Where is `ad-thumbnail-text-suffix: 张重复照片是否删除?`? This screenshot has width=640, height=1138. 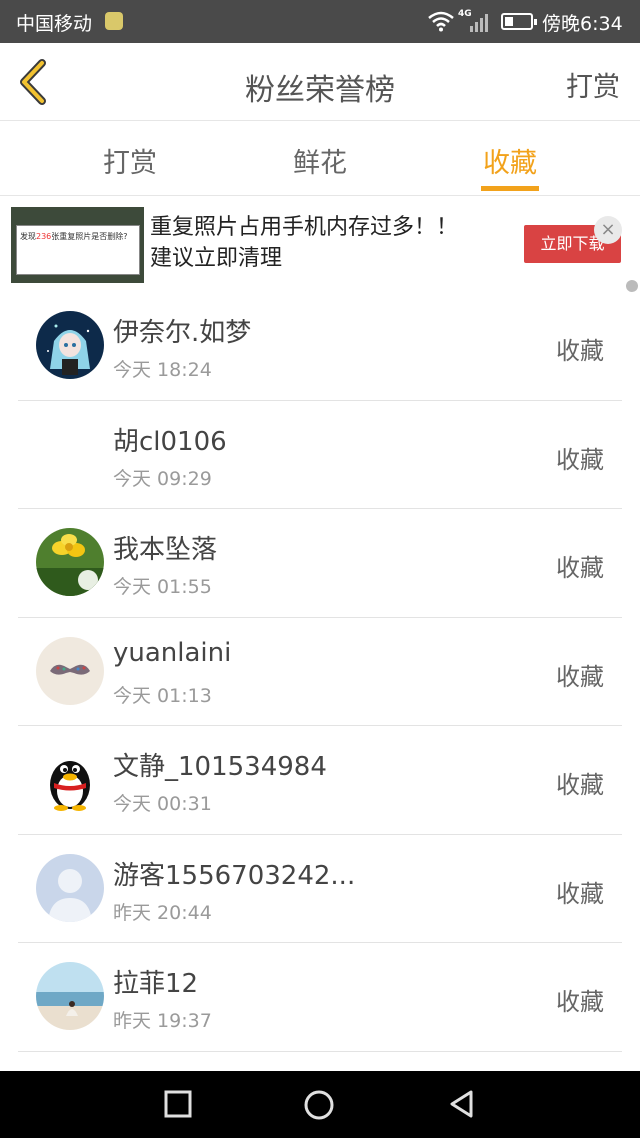
ad-thumbnail-text-suffix: 张重复照片是否删除? is located at coordinates (89, 236).